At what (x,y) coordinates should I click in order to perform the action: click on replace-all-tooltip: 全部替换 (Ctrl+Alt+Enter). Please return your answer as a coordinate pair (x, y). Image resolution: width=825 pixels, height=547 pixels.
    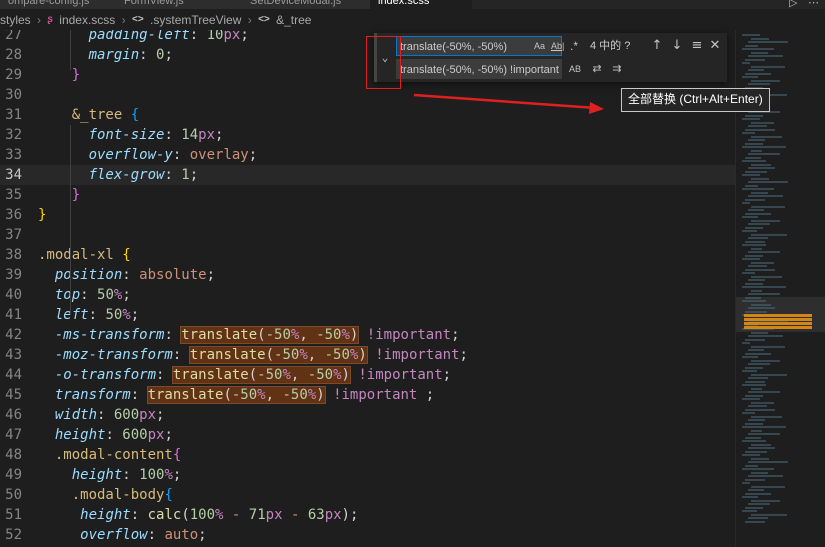
    Looking at the image, I should click on (695, 100).